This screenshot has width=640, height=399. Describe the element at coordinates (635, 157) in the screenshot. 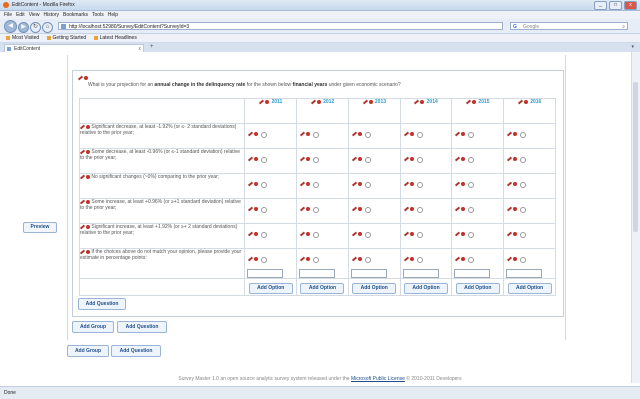

I see `scrollbar-thumb` at that location.